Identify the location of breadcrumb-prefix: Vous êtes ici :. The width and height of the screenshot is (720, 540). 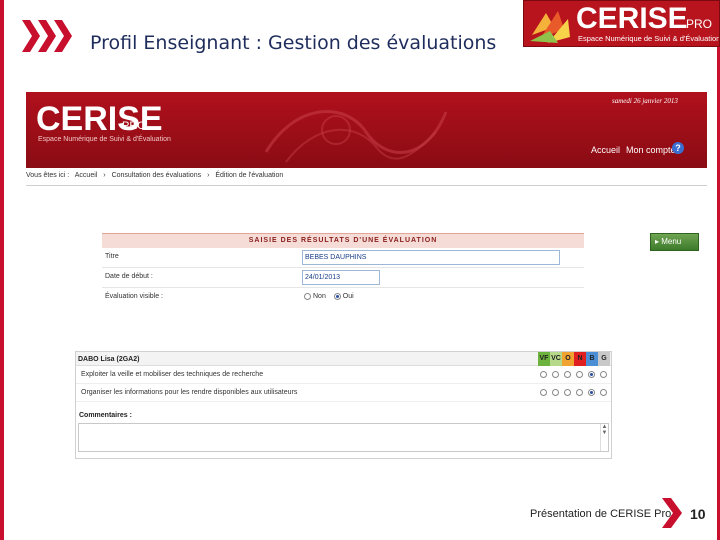
(48, 175).